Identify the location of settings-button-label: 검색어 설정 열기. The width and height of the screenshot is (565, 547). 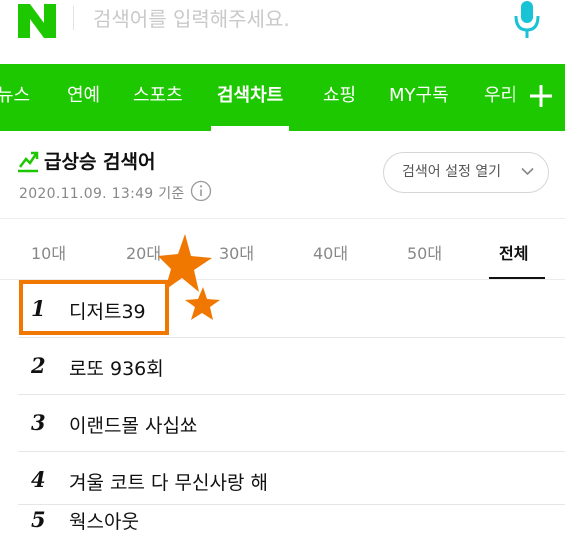
(452, 172).